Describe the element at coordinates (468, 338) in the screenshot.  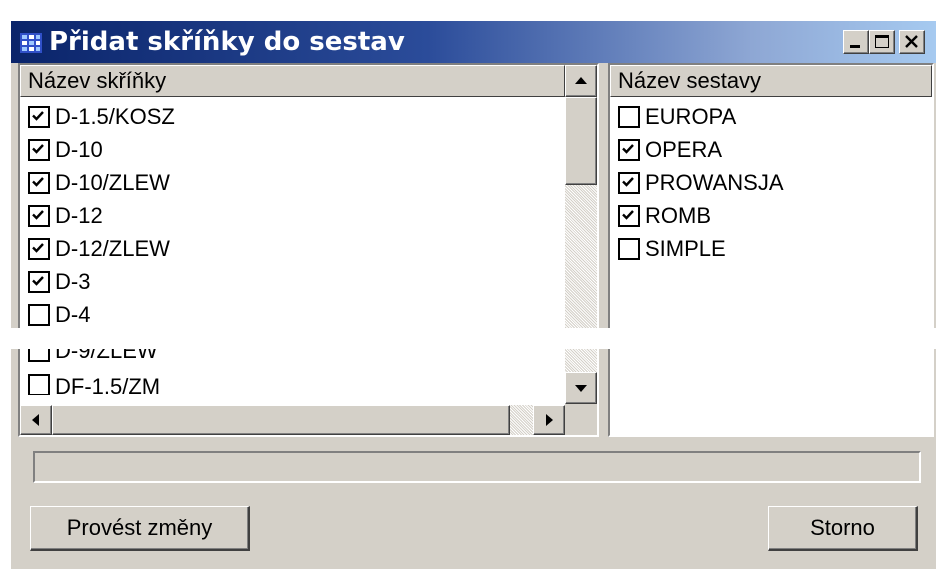
I see `screenshot-seam` at that location.